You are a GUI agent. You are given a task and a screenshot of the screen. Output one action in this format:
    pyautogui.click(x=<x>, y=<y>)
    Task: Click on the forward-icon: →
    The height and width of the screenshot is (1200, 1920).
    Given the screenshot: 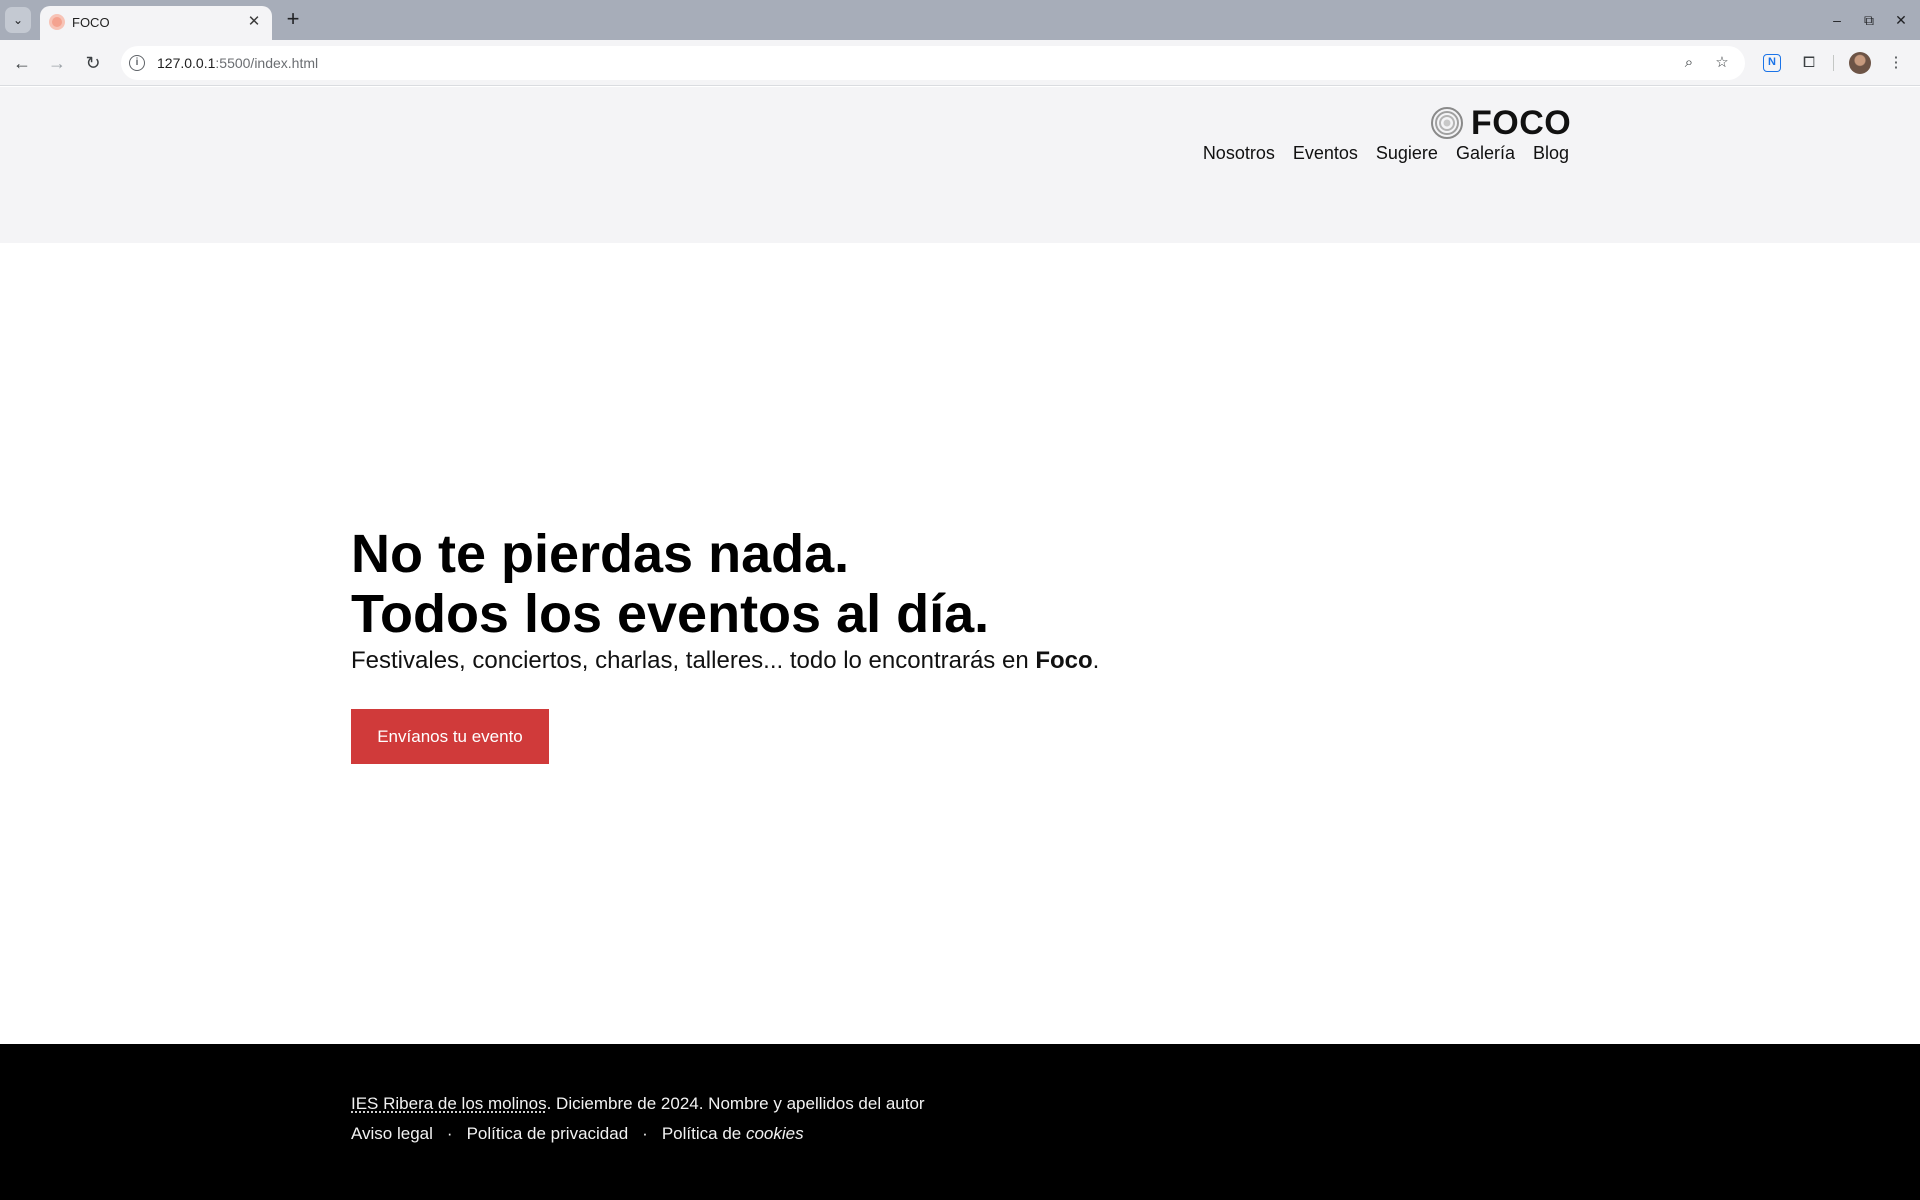 What is the action you would take?
    pyautogui.click(x=57, y=63)
    